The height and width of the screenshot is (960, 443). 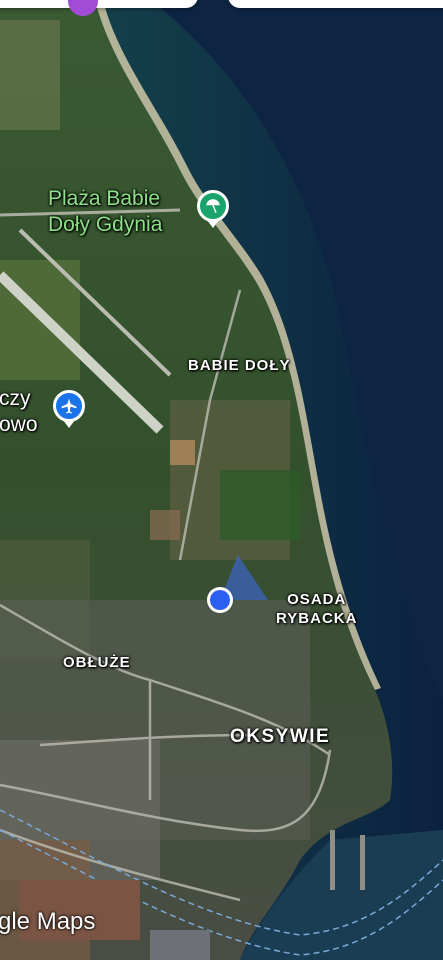 What do you see at coordinates (213, 206) in the screenshot?
I see `beach-umbrella-icon` at bounding box center [213, 206].